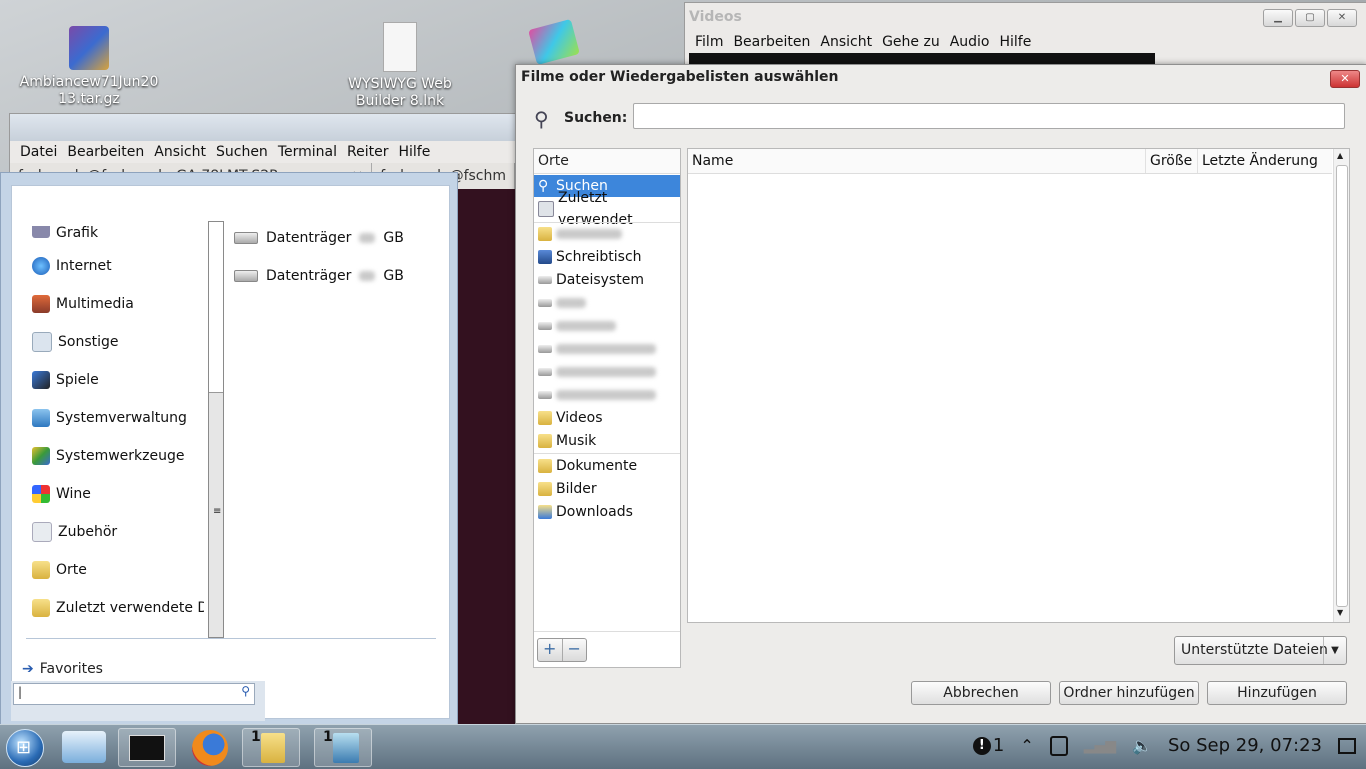  I want to click on menu-category-administration: Systemverwaltung, so click(109, 418).